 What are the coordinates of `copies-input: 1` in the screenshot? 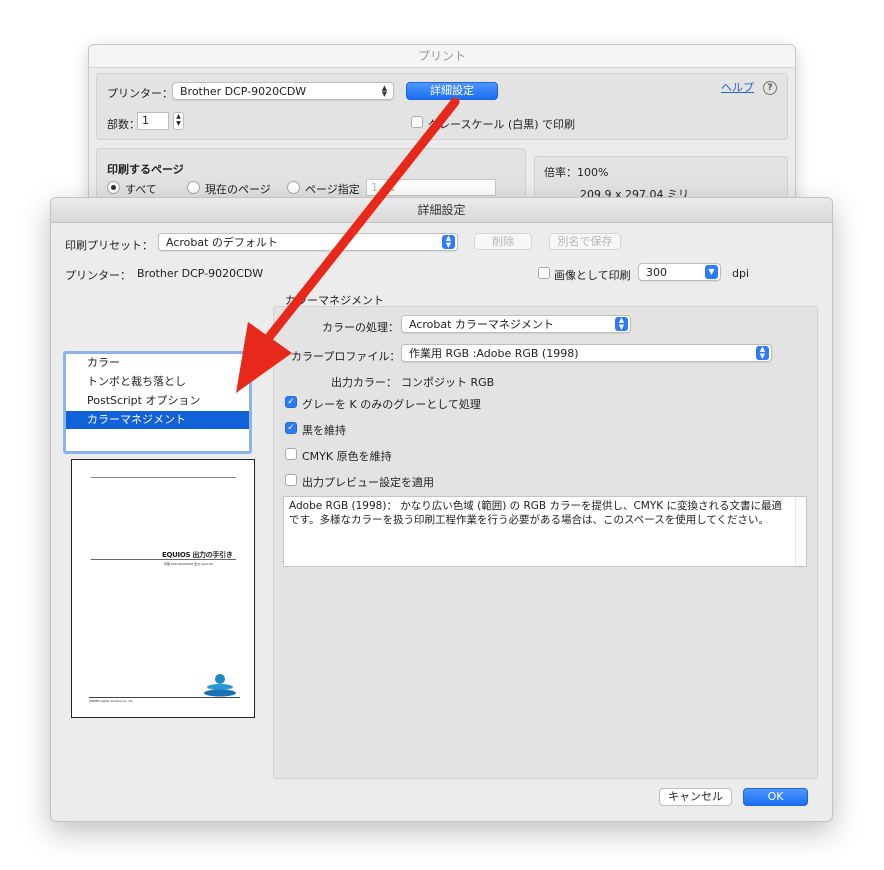 It's located at (153, 121).